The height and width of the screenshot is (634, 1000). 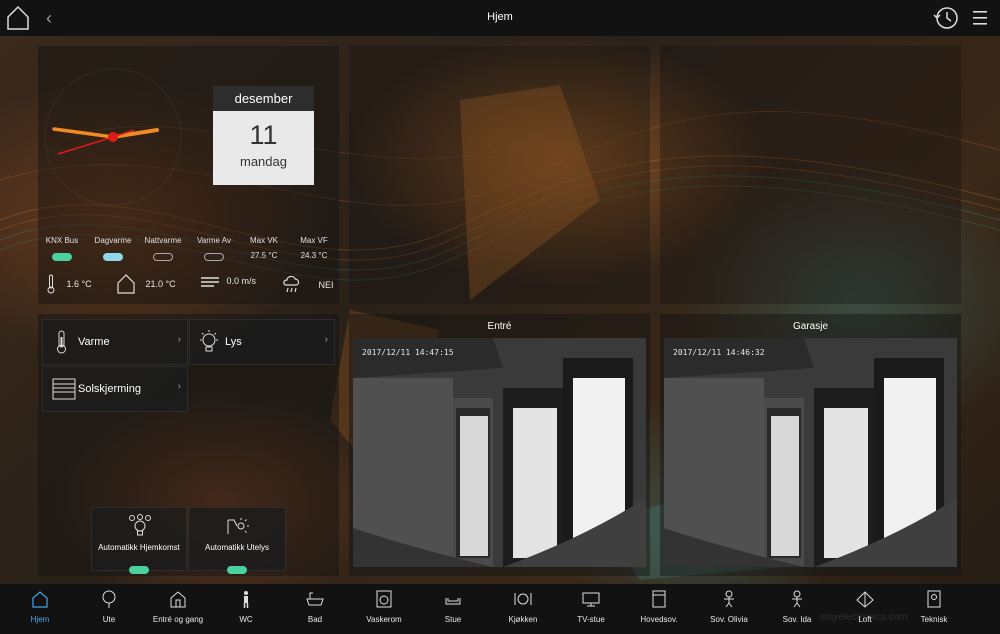 I want to click on top-bar: ‹ Hjem, so click(x=500, y=18).